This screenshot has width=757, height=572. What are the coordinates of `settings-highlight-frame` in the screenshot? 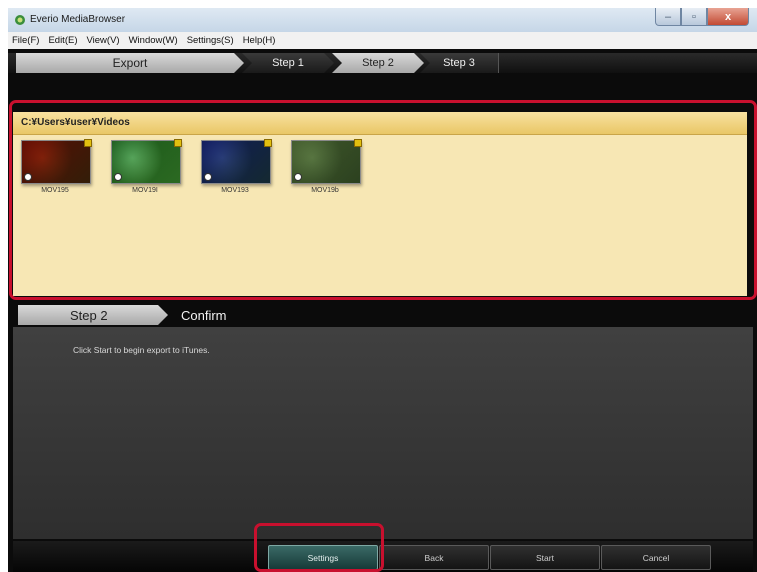 It's located at (319, 547).